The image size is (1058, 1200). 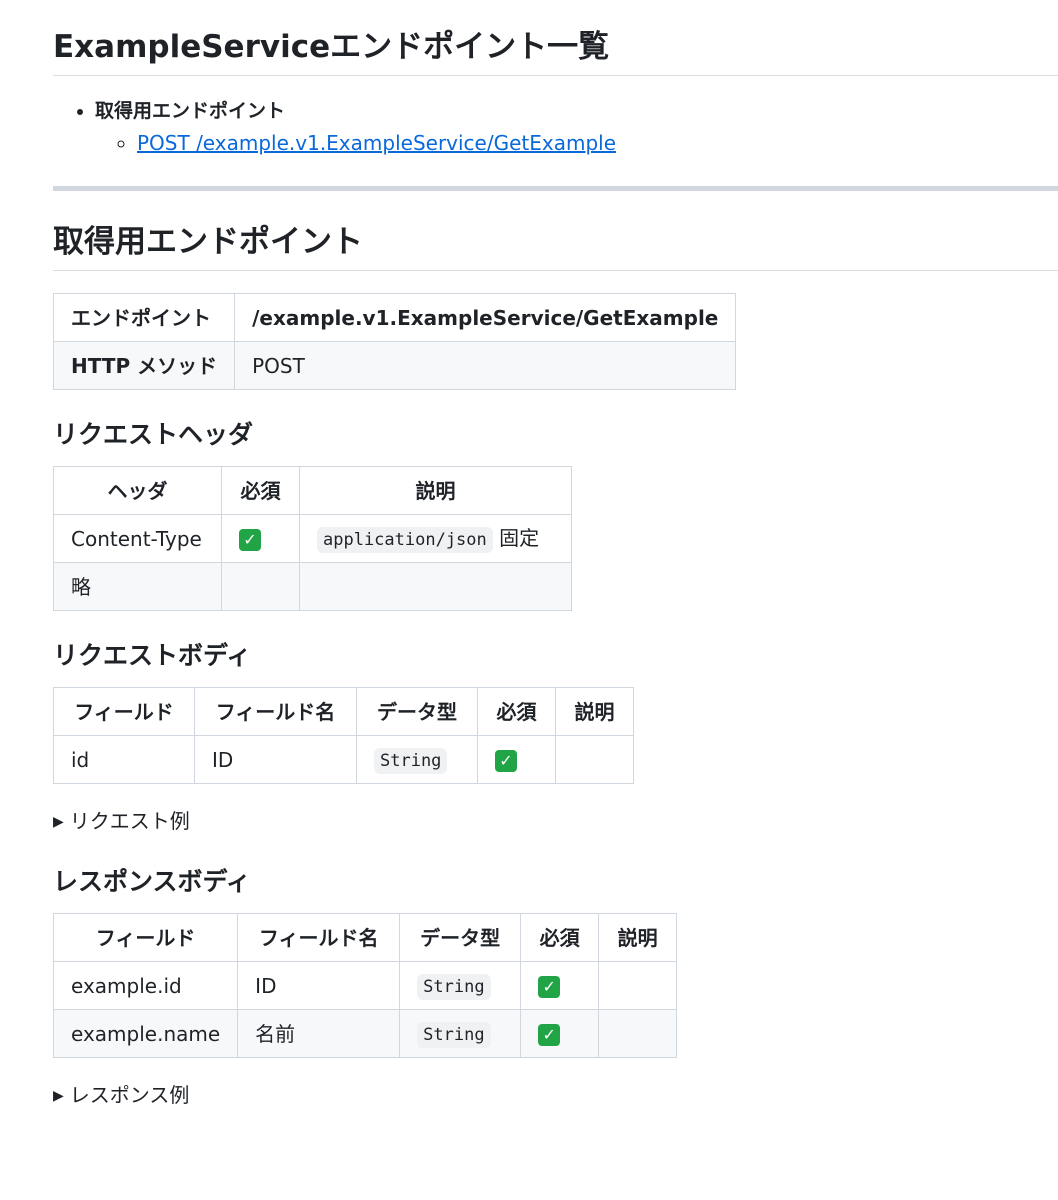 I want to click on field-cell: id, so click(x=124, y=759).